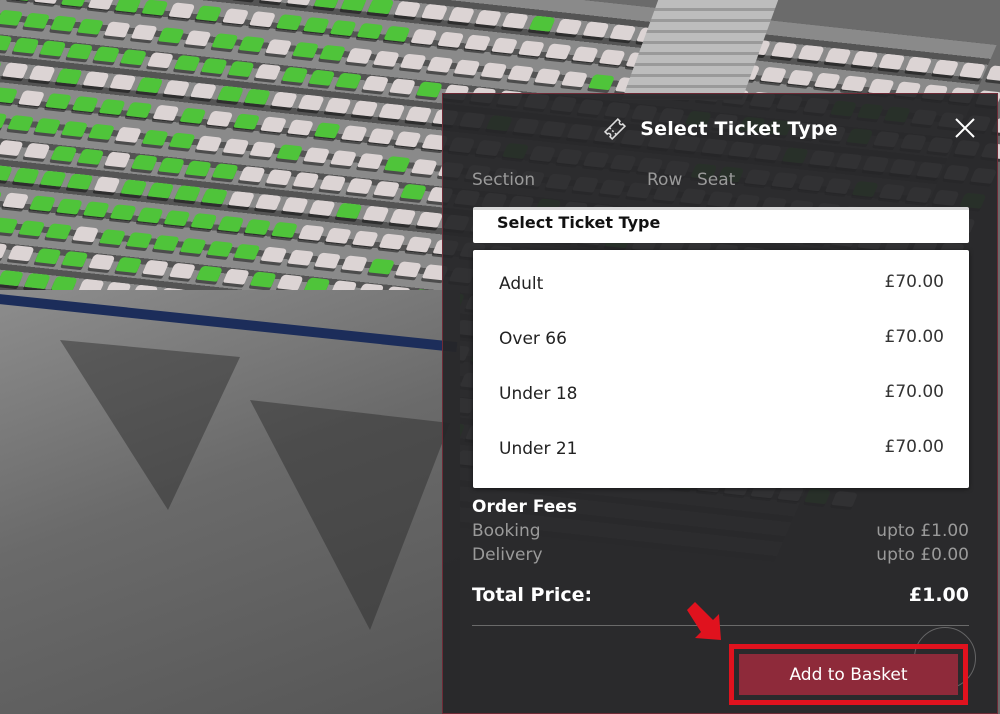 Image resolution: width=1000 pixels, height=714 pixels. What do you see at coordinates (721, 439) in the screenshot?
I see `ticket-option-under-21: Under 21 £70.00` at bounding box center [721, 439].